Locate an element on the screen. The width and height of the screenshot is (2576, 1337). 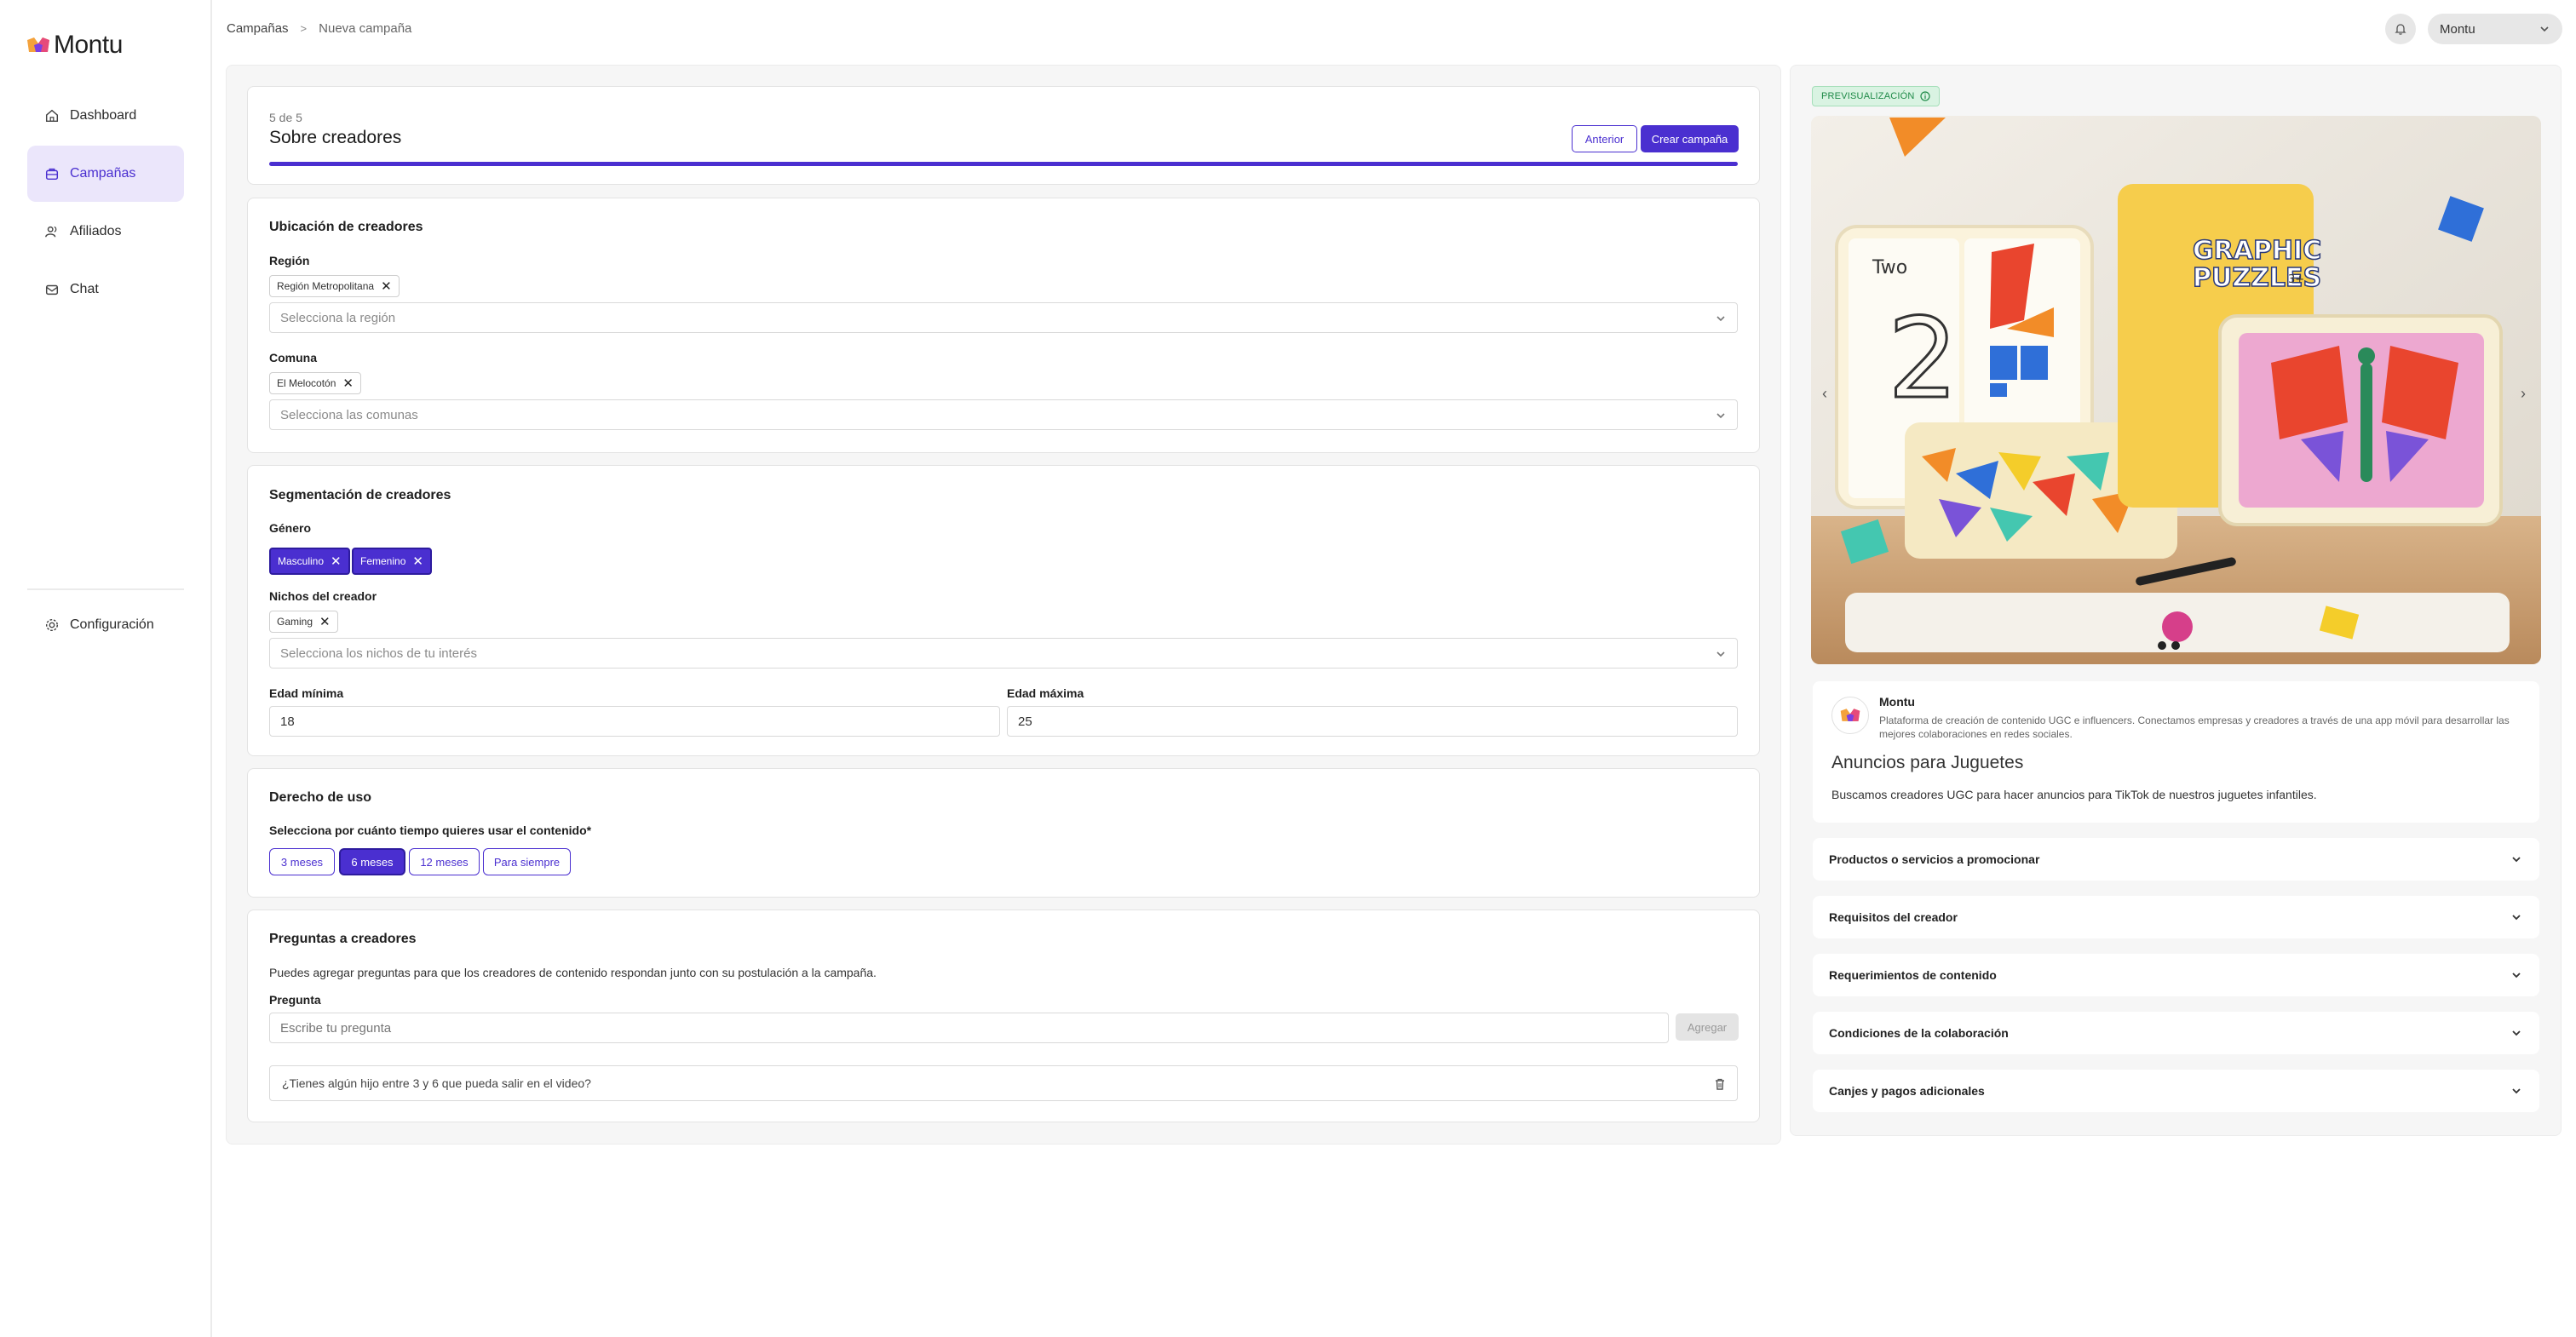
home-icon is located at coordinates (52, 116).